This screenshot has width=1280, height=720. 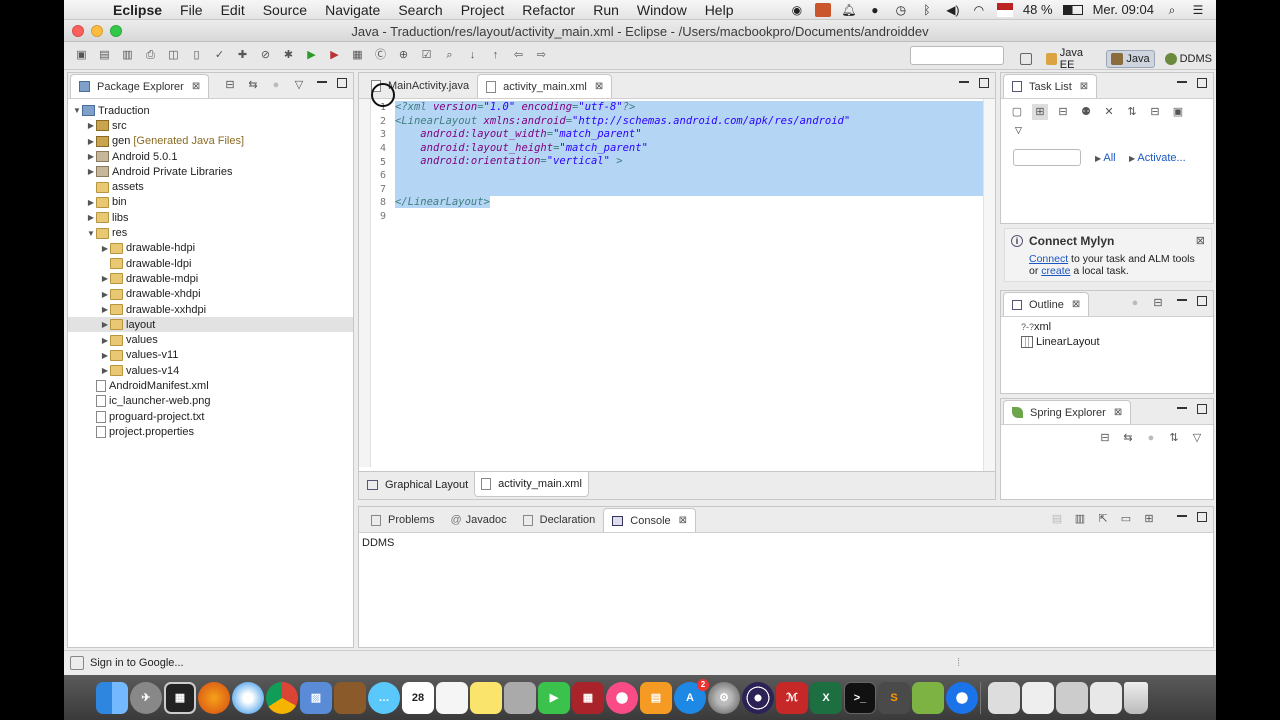 What do you see at coordinates (1128, 438) in the screenshot?
I see `link-with-editor-icon: ⇆` at bounding box center [1128, 438].